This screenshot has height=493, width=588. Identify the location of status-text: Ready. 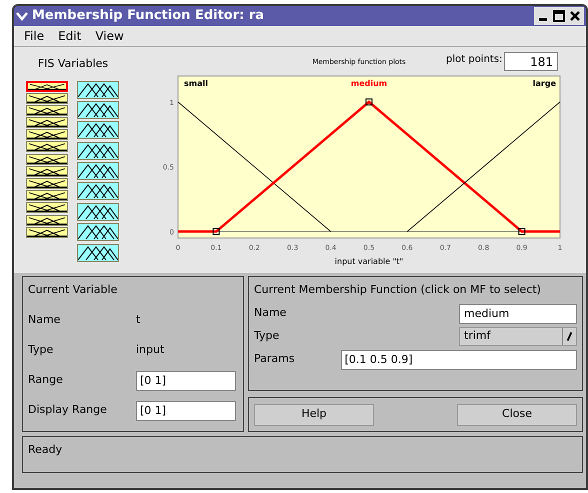
(45, 449).